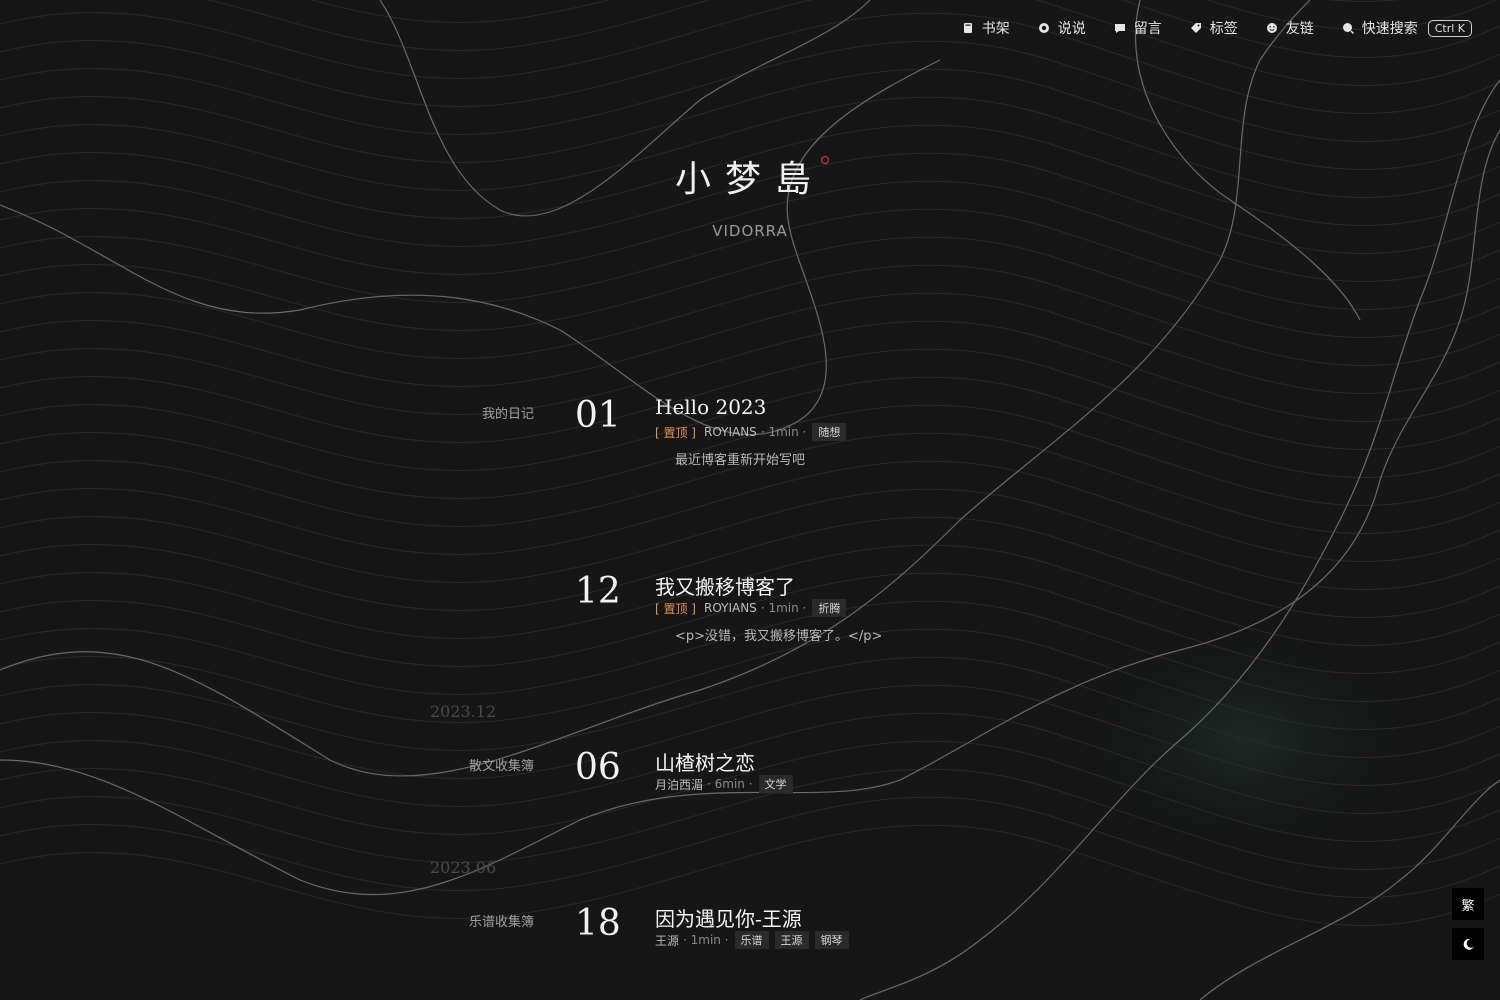  What do you see at coordinates (829, 608) in the screenshot?
I see `post-tag: 折腾` at bounding box center [829, 608].